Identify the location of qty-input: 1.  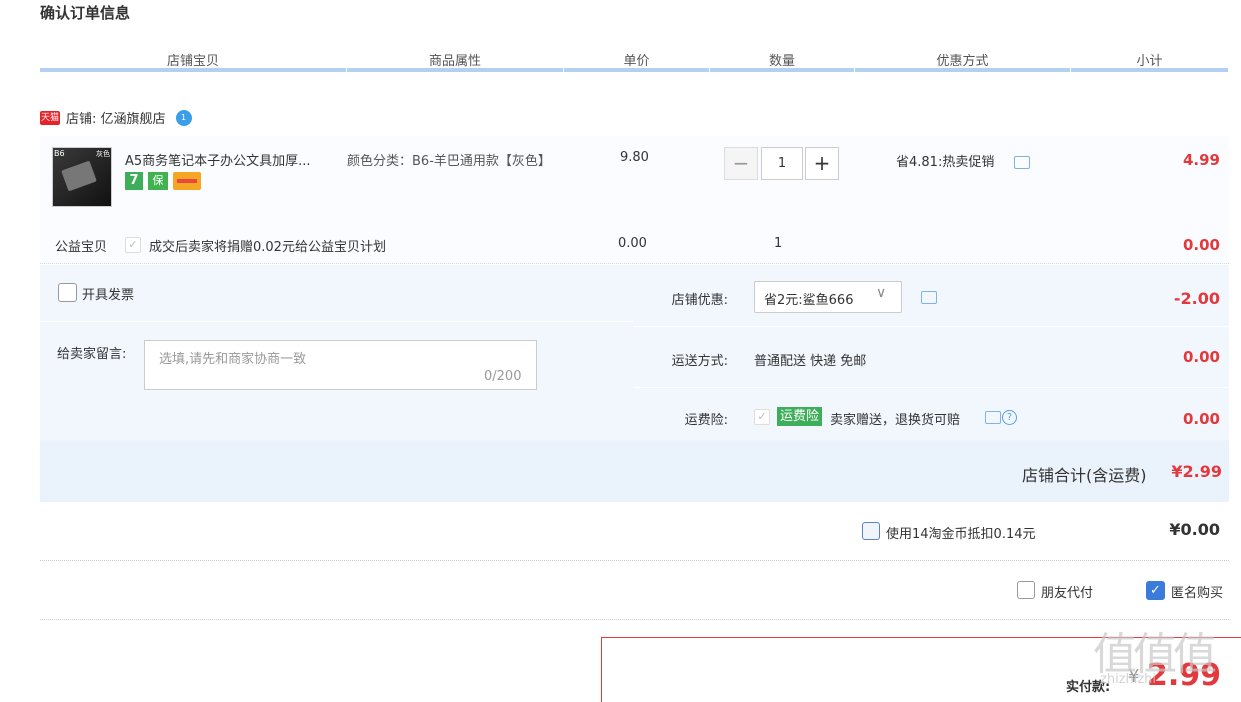
(782, 163).